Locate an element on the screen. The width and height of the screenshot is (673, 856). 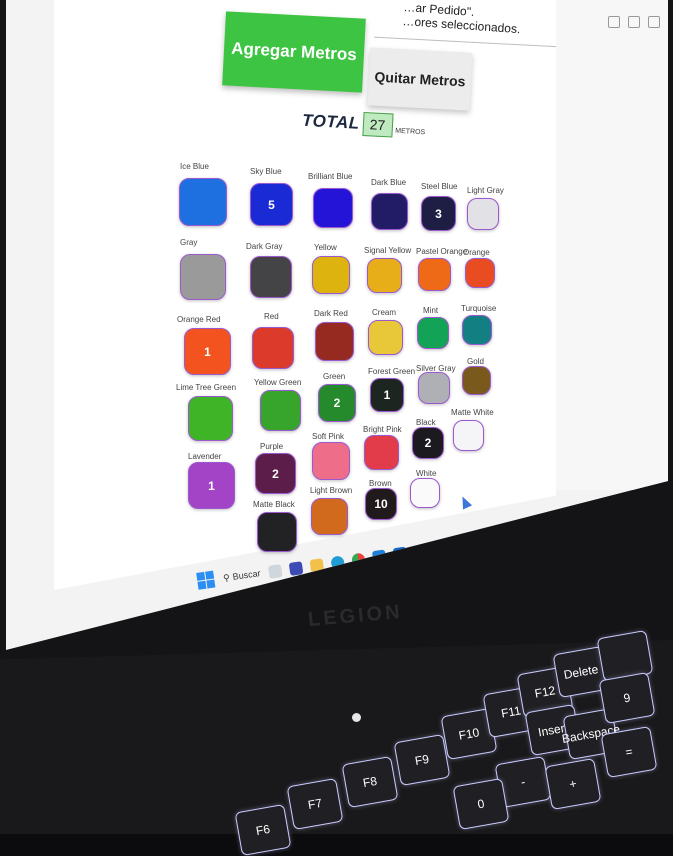
swatch-label: Gold is located at coordinates (475, 361).